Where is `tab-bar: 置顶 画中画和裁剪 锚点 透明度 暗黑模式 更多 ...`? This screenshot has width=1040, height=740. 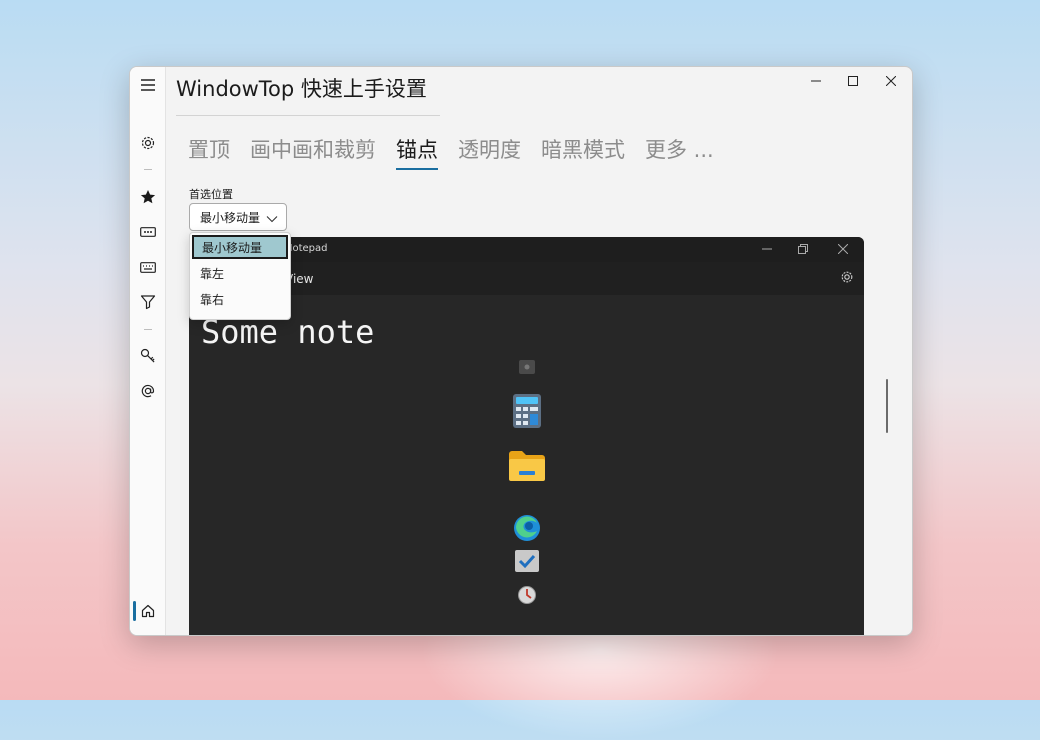
tab-bar: 置顶 画中画和裁剪 锚点 透明度 暗黑模式 更多 ... is located at coordinates (451, 152).